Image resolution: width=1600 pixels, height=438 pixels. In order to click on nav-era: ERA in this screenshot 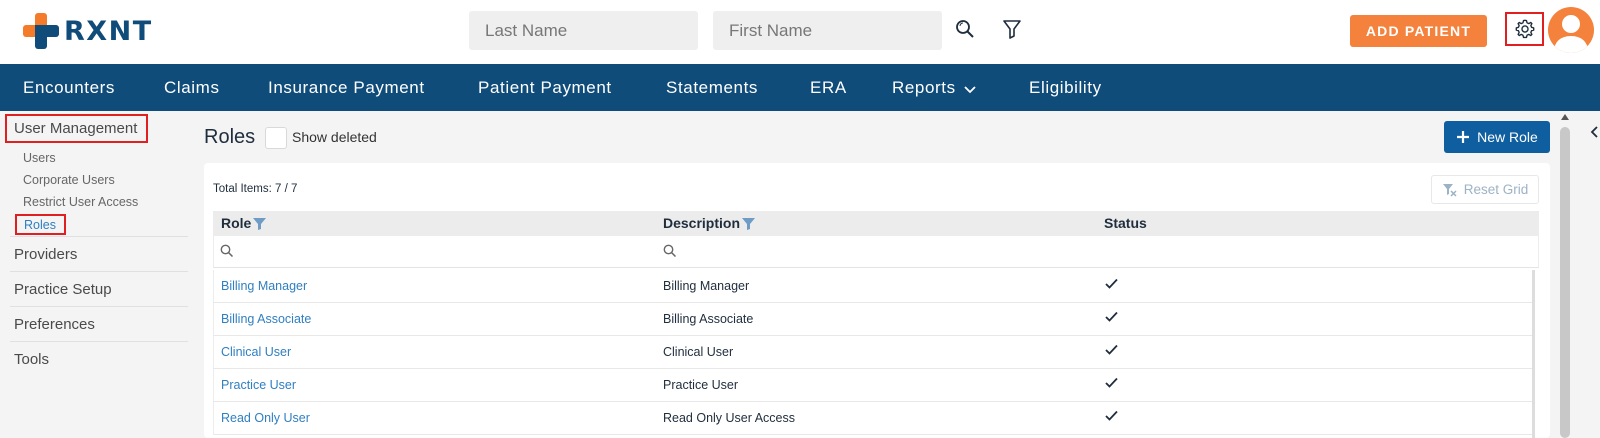, I will do `click(828, 87)`.